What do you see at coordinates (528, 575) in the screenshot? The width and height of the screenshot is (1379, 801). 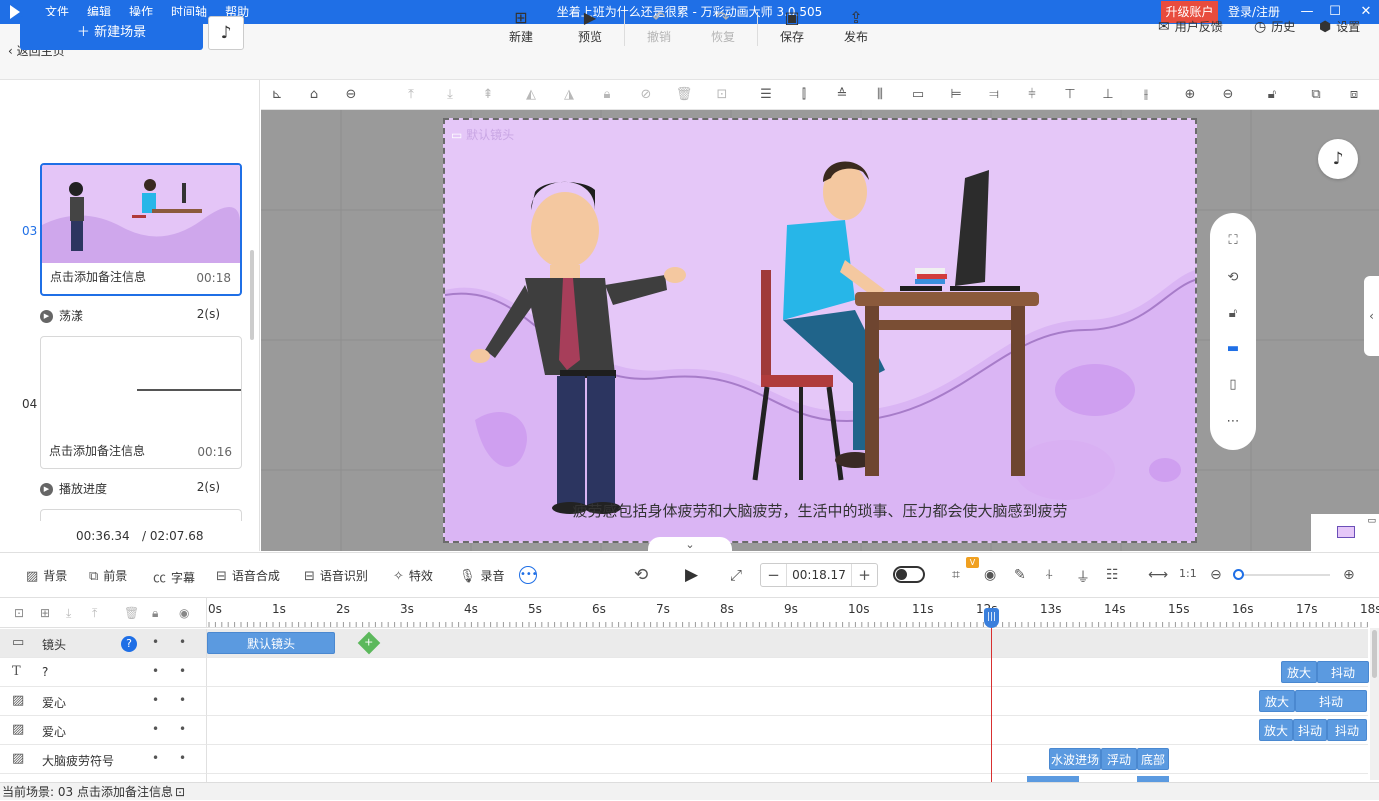 I see `more-options-icon: •••` at bounding box center [528, 575].